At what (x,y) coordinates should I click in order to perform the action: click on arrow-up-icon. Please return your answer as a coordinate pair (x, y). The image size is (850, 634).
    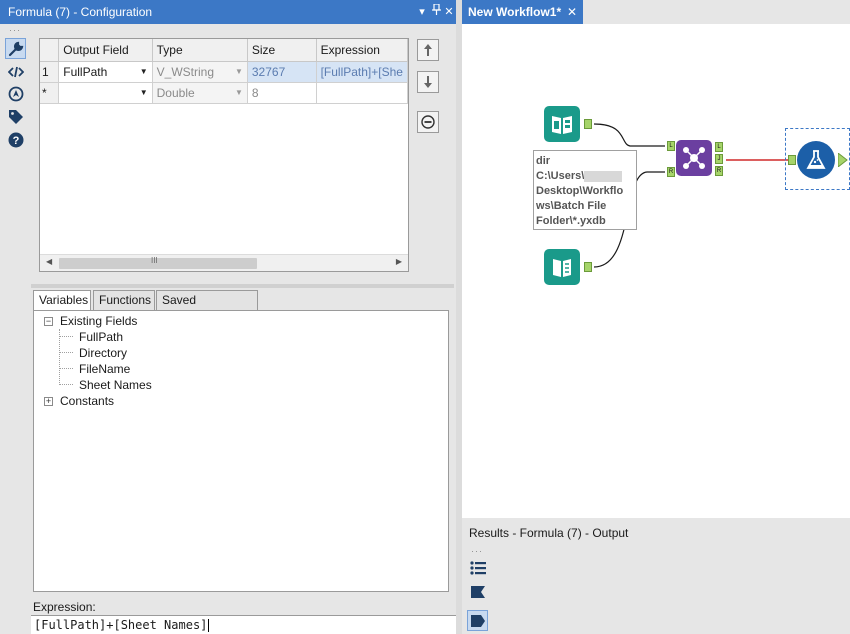
    Looking at the image, I should click on (428, 50).